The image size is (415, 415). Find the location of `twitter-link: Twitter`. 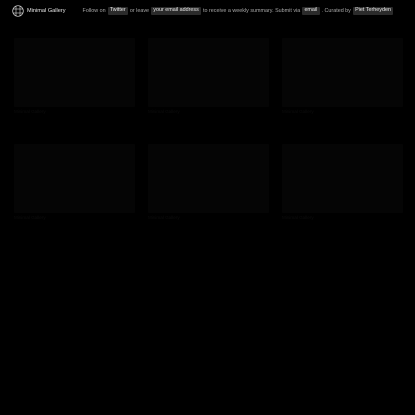

twitter-link: Twitter is located at coordinates (117, 11).